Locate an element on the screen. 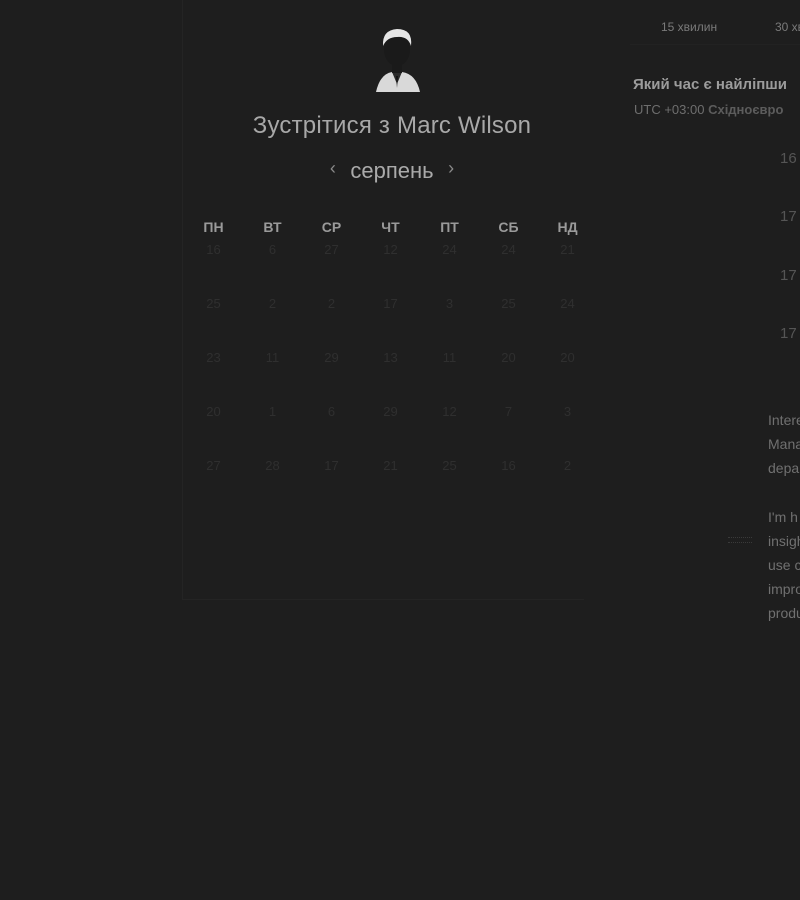  description-line: I'm h is located at coordinates (783, 517).